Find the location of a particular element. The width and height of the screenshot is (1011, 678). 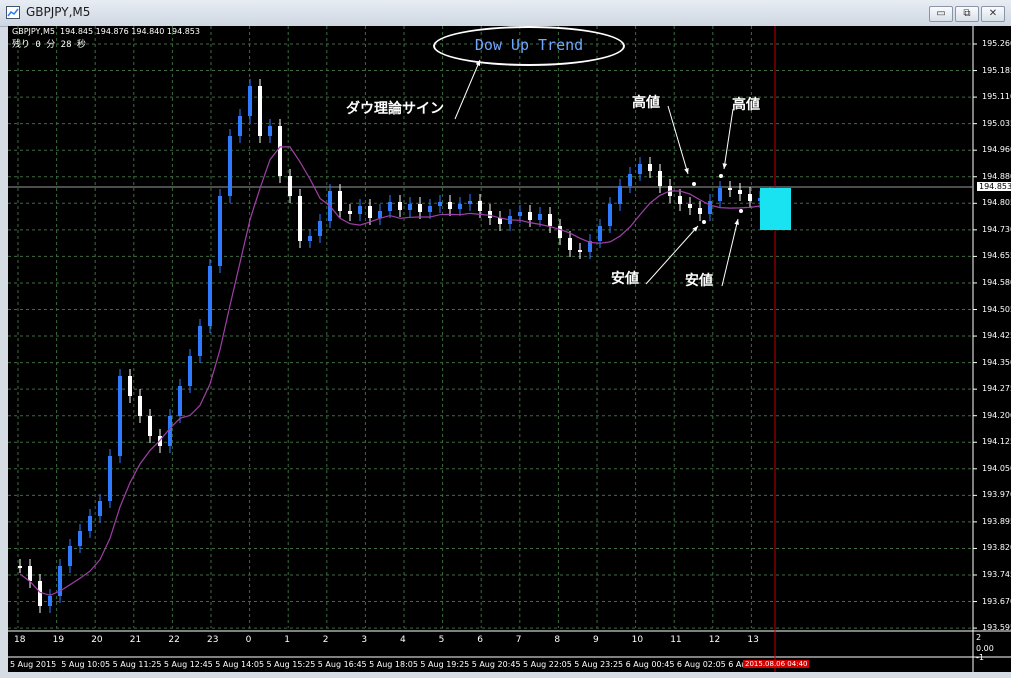

price-axis-label: 194.505 is located at coordinates (996, 309).